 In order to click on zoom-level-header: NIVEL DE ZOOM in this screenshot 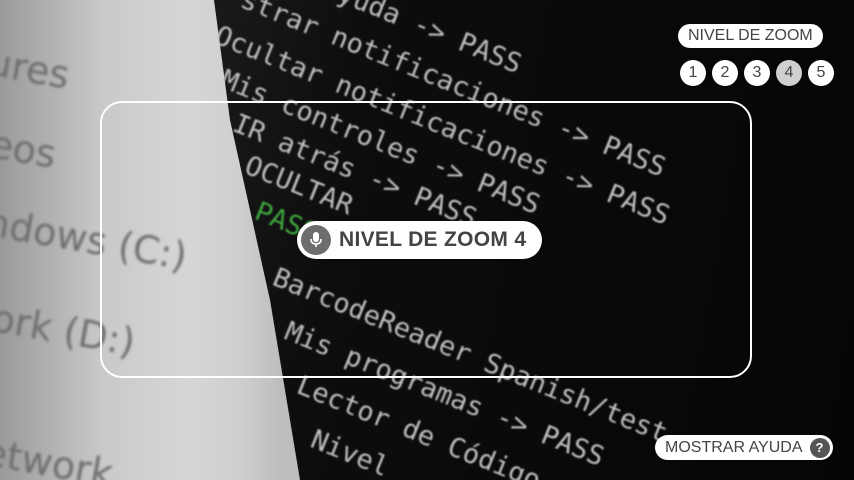, I will do `click(750, 36)`.